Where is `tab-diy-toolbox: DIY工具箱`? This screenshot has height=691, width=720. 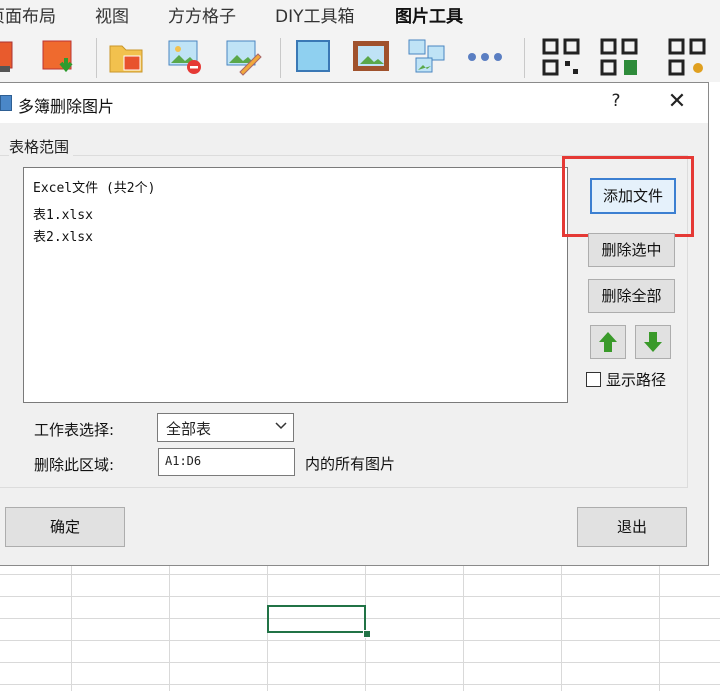
tab-diy-toolbox: DIY工具箱 is located at coordinates (315, 14).